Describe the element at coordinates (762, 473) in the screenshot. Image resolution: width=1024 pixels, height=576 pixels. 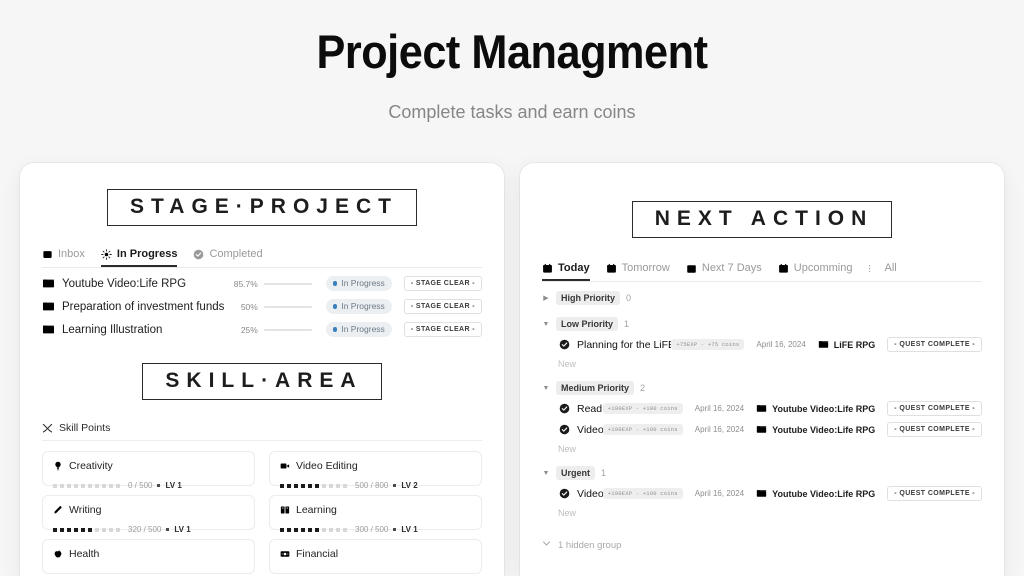
I see `task-group-header: ▼ Urgent 1` at that location.